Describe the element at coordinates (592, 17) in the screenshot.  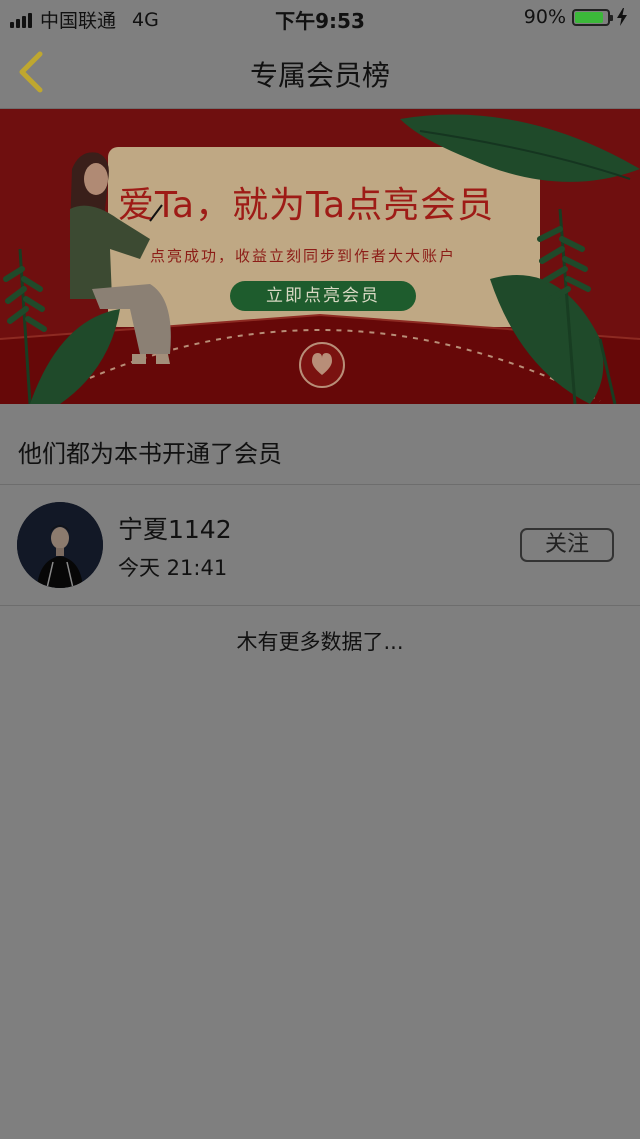
I see `battery-icon` at that location.